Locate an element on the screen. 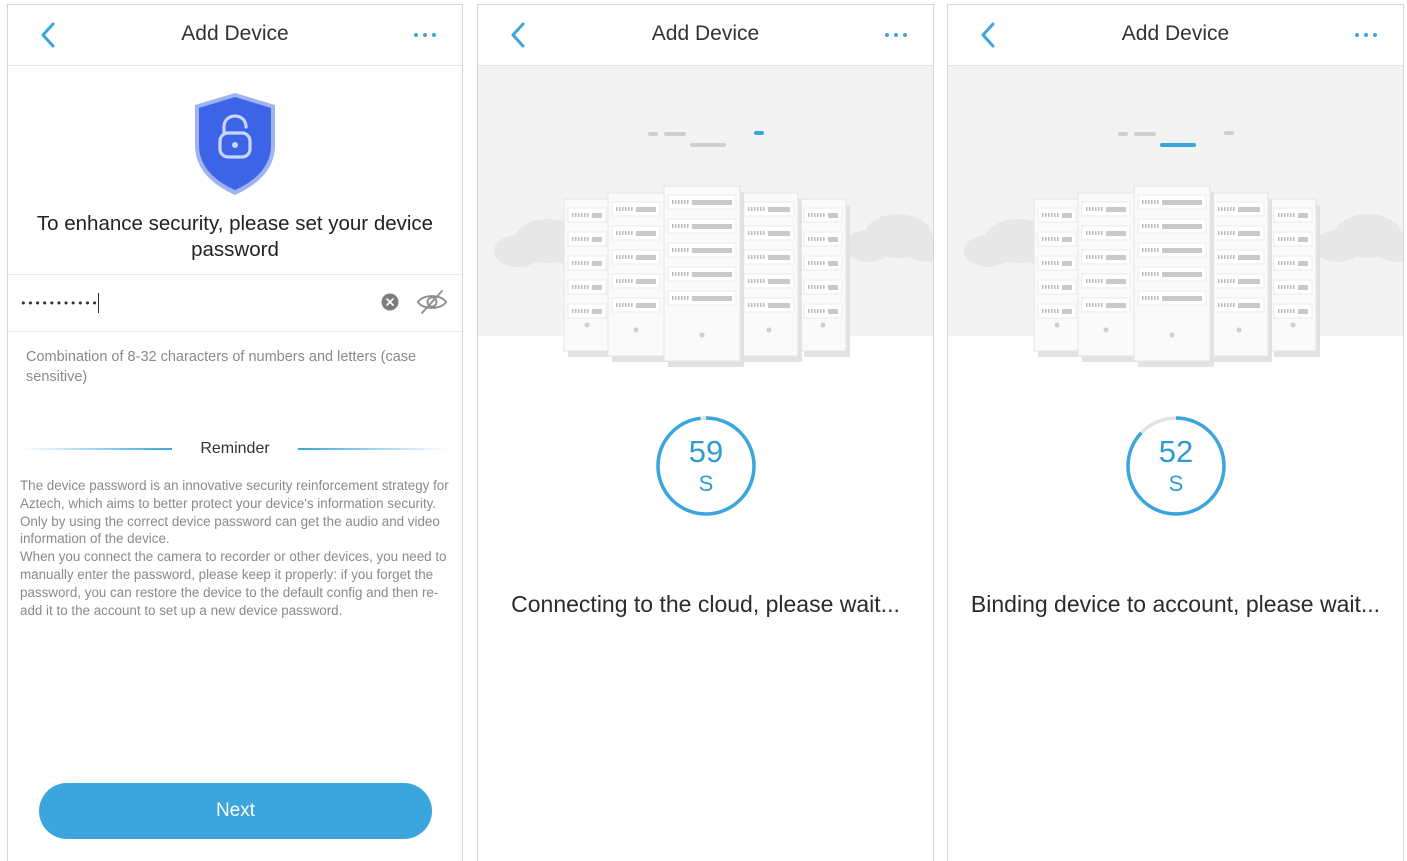  countdown-timer: 52 S is located at coordinates (1176, 466).